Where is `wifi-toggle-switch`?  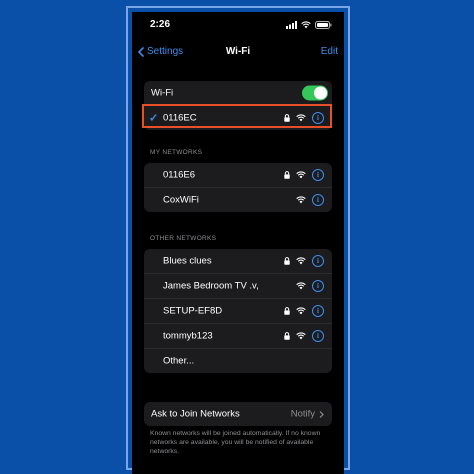 wifi-toggle-switch is located at coordinates (315, 93).